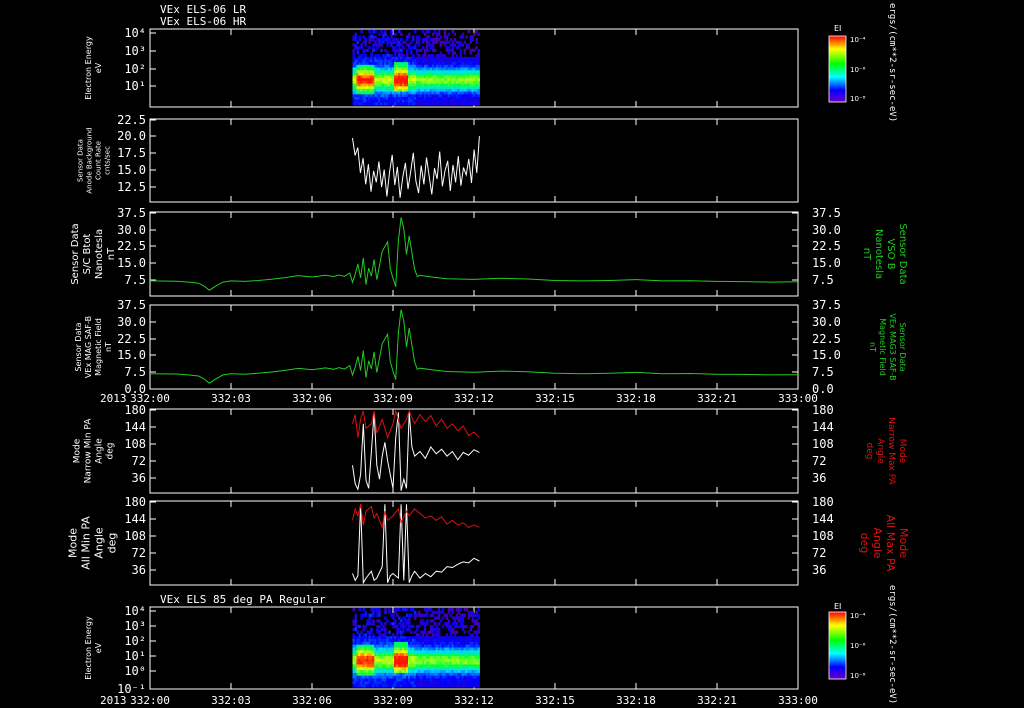 This screenshot has height=708, width=1024. What do you see at coordinates (88, 347) in the screenshot?
I see `left-label-p4-1: VEx MAG SAF-B` at bounding box center [88, 347].